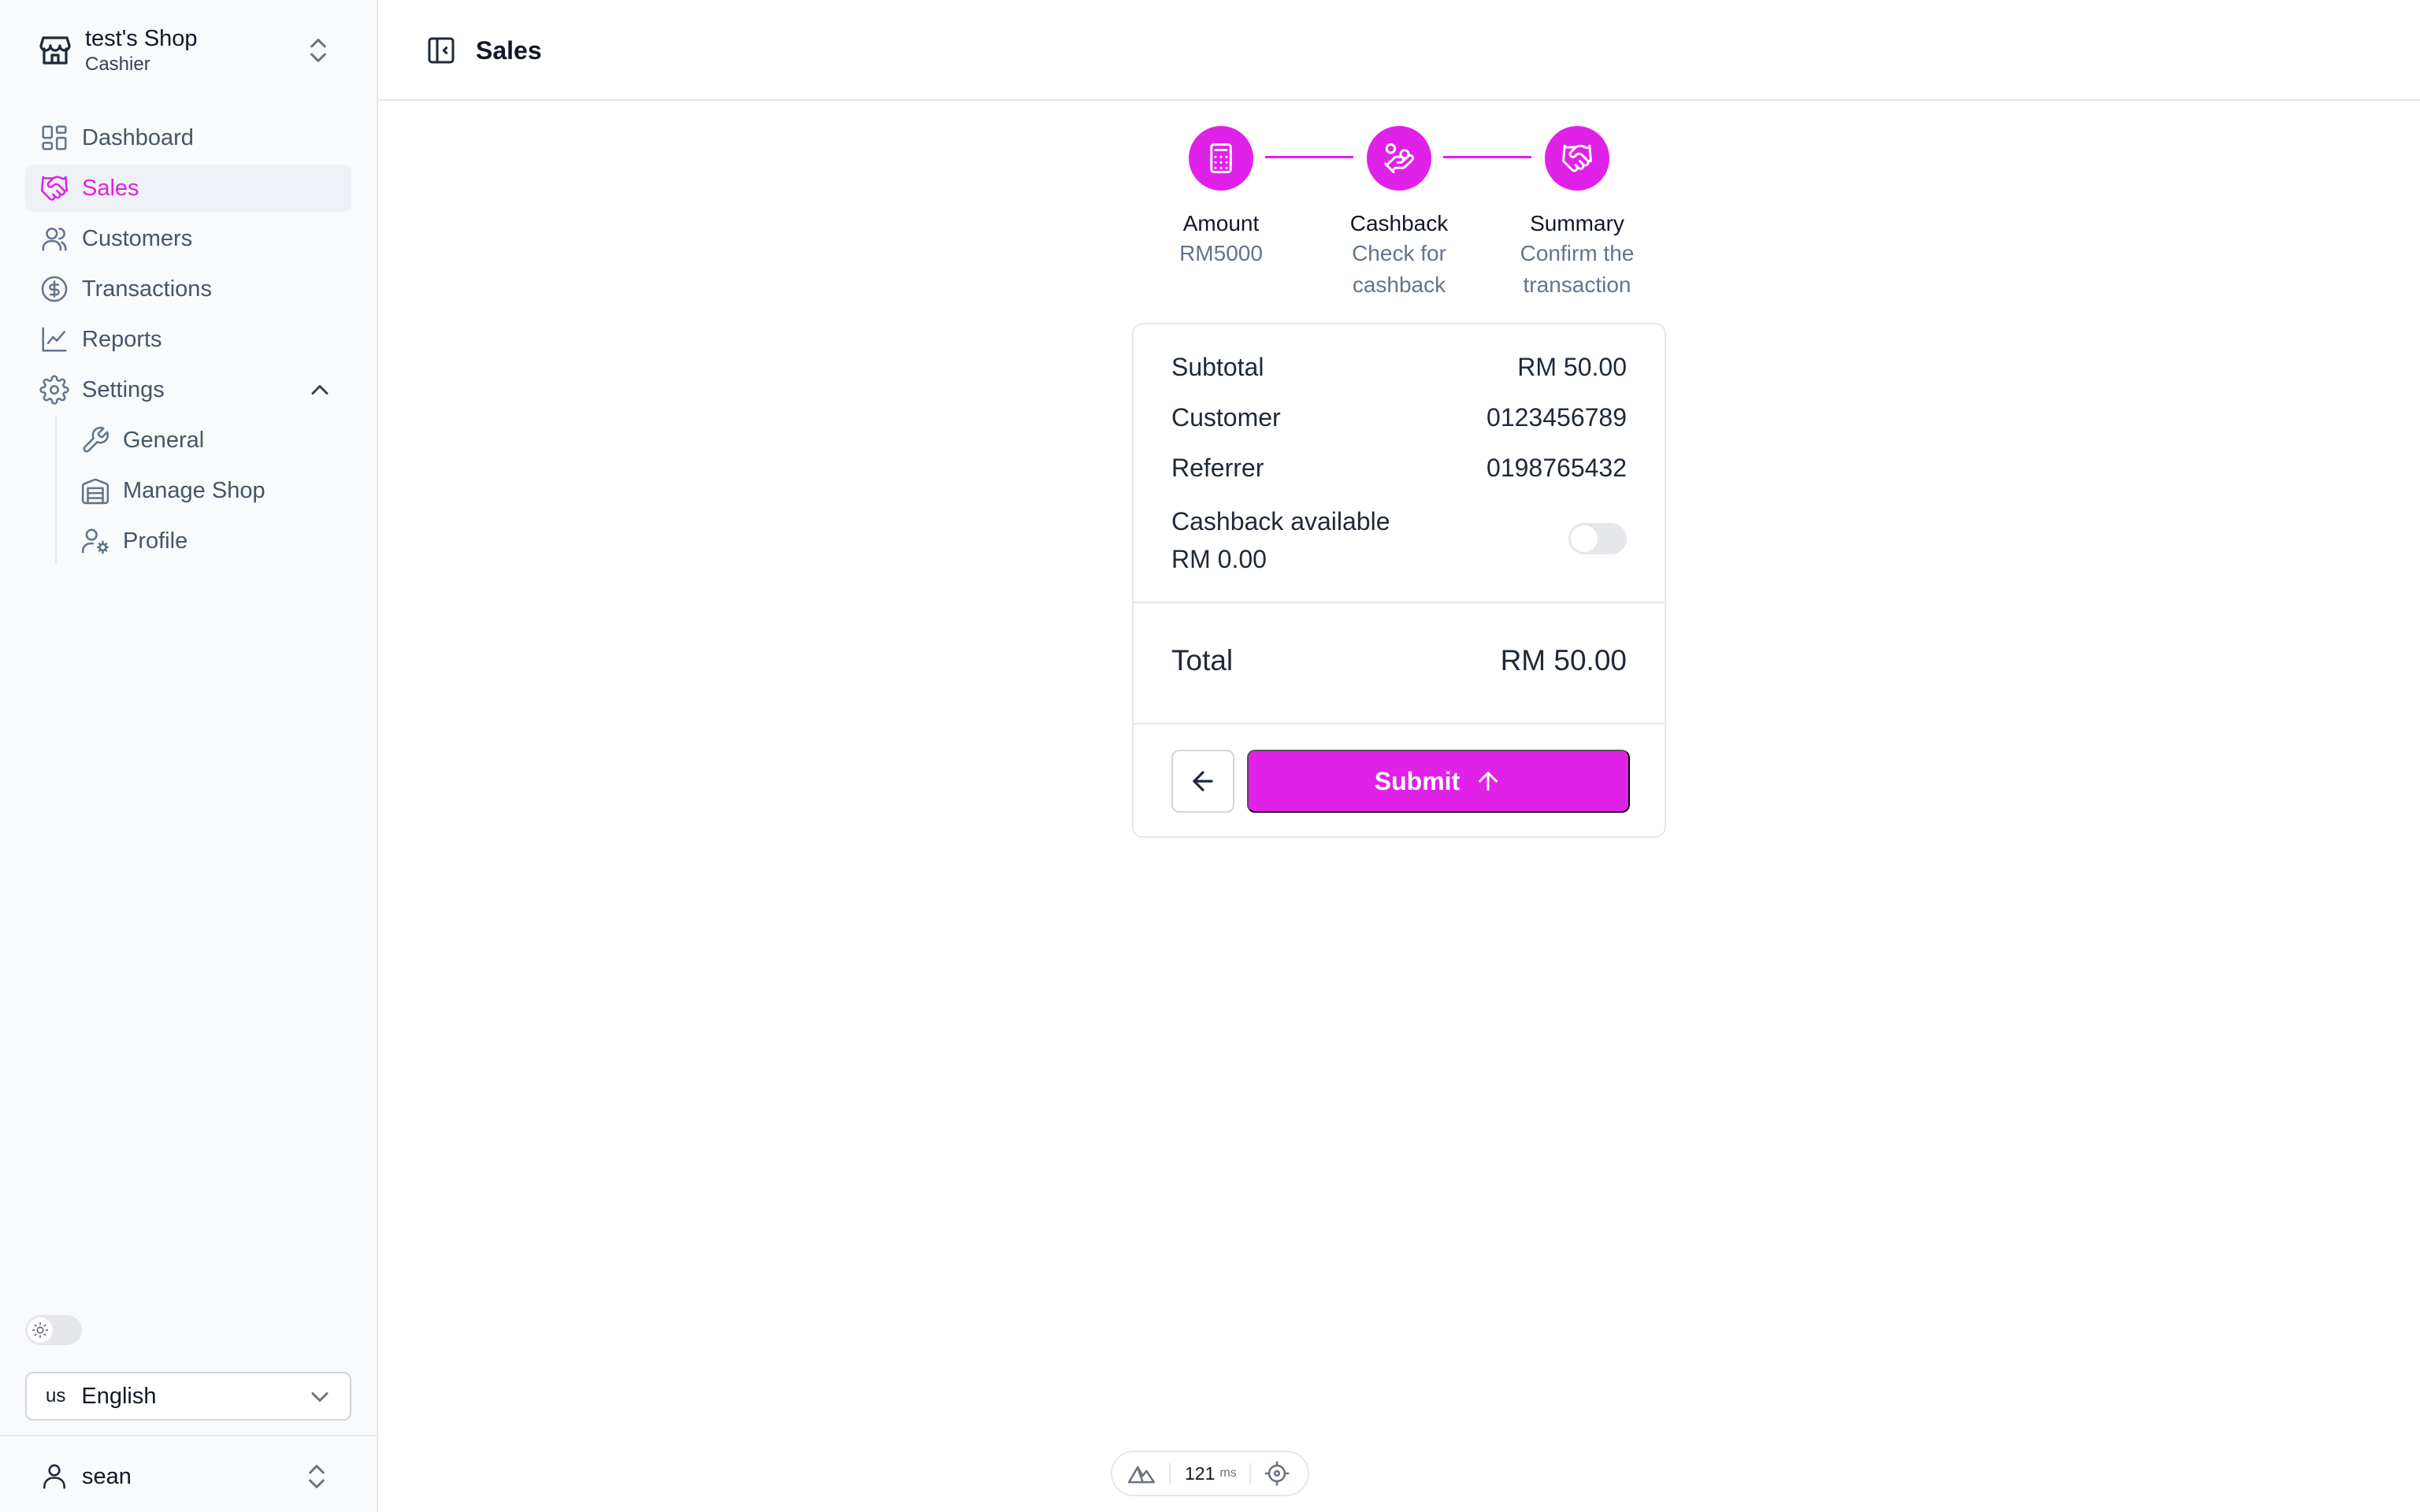 The width and height of the screenshot is (2420, 1512). I want to click on step-title: Amount, so click(1221, 223).